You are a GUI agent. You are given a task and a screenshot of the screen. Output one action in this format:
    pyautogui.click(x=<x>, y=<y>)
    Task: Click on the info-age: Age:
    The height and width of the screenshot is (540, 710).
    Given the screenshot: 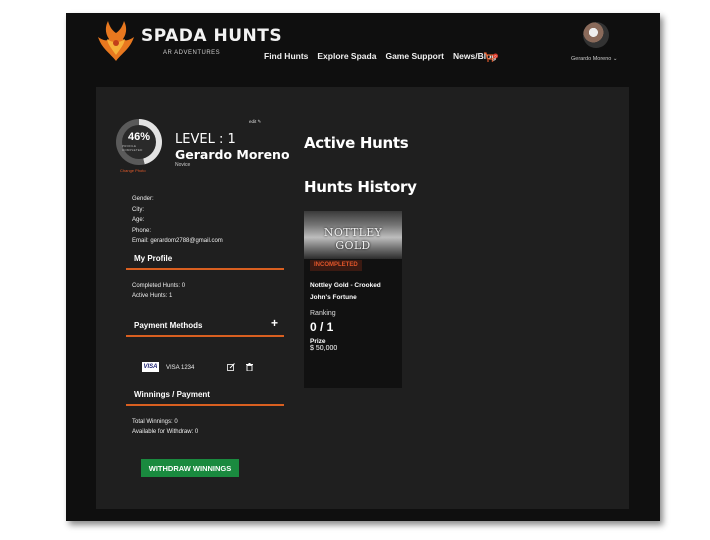 What is the action you would take?
    pyautogui.click(x=138, y=220)
    